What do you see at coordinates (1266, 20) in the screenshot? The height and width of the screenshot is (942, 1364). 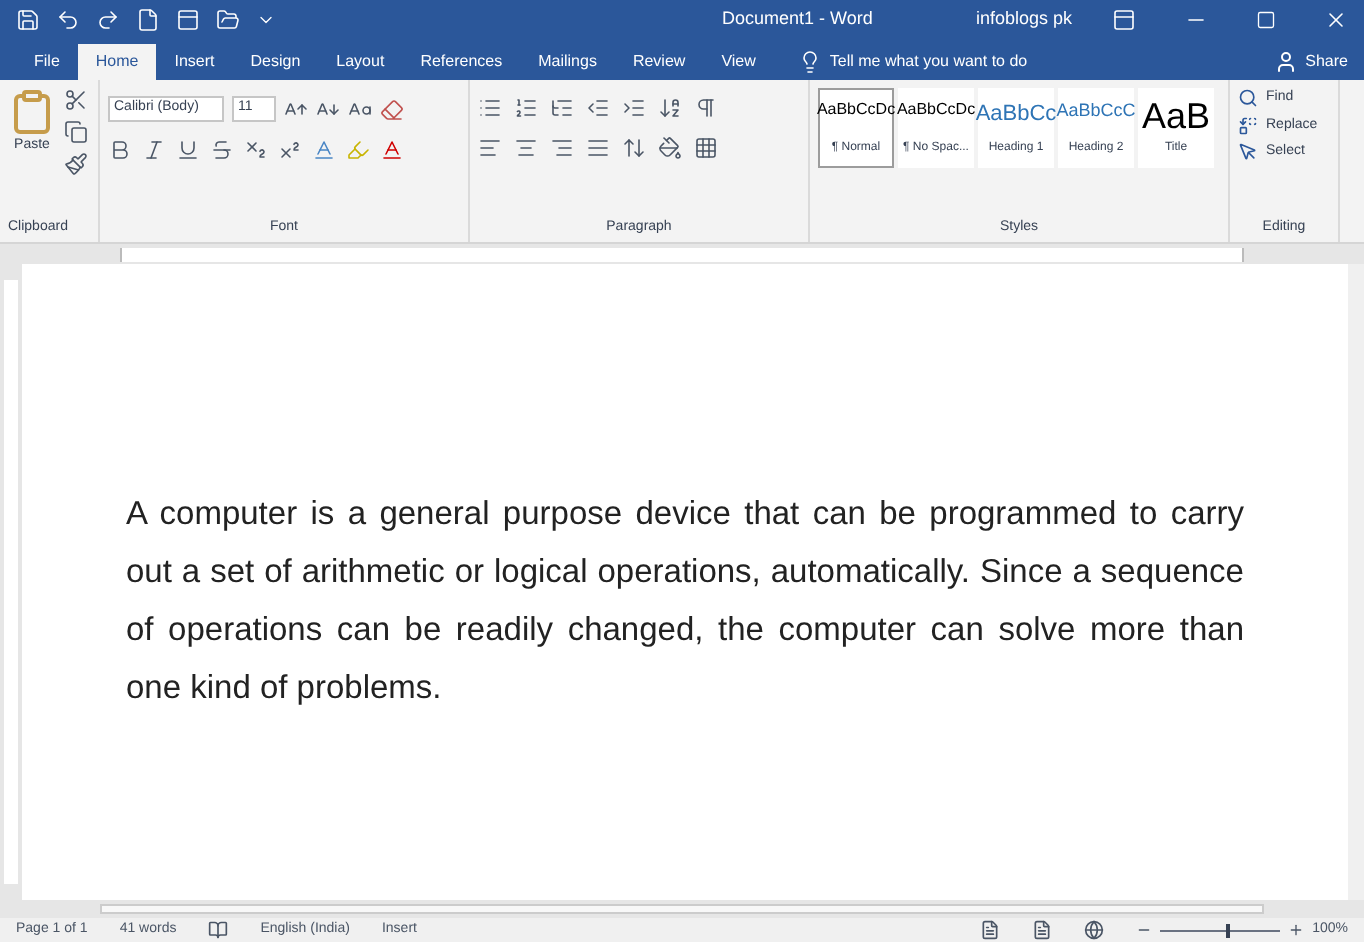 I see `maximize-icon` at bounding box center [1266, 20].